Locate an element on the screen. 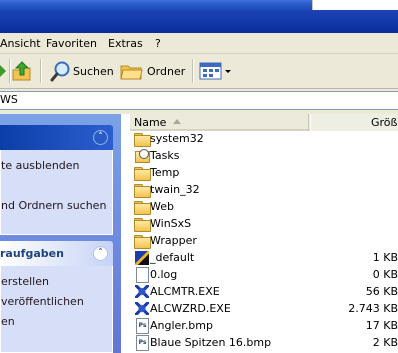 This screenshot has height=353, width=398. title-bar-right is located at coordinates (355, 5).